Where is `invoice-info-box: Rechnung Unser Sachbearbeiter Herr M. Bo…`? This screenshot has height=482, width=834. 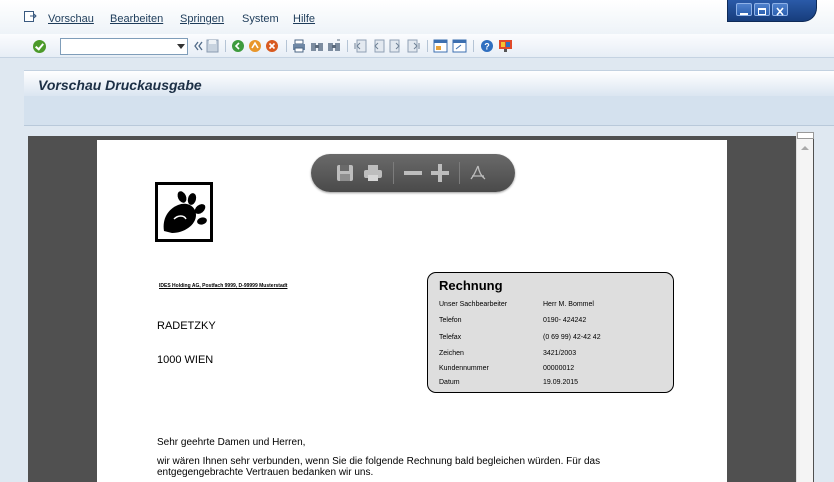
invoice-info-box: Rechnung Unser Sachbearbeiter Herr M. Bo… is located at coordinates (550, 332).